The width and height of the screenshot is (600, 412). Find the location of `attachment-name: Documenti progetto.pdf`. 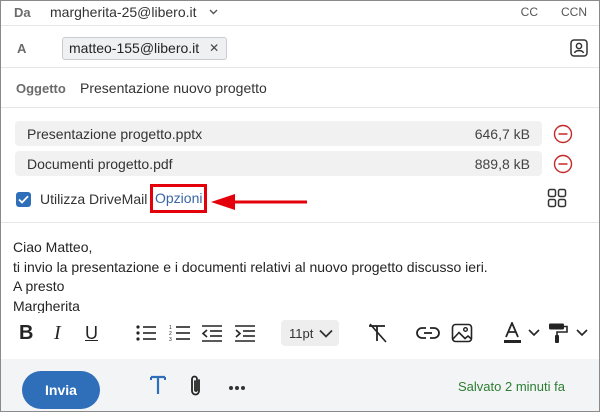

attachment-name: Documenti progetto.pdf is located at coordinates (100, 163).